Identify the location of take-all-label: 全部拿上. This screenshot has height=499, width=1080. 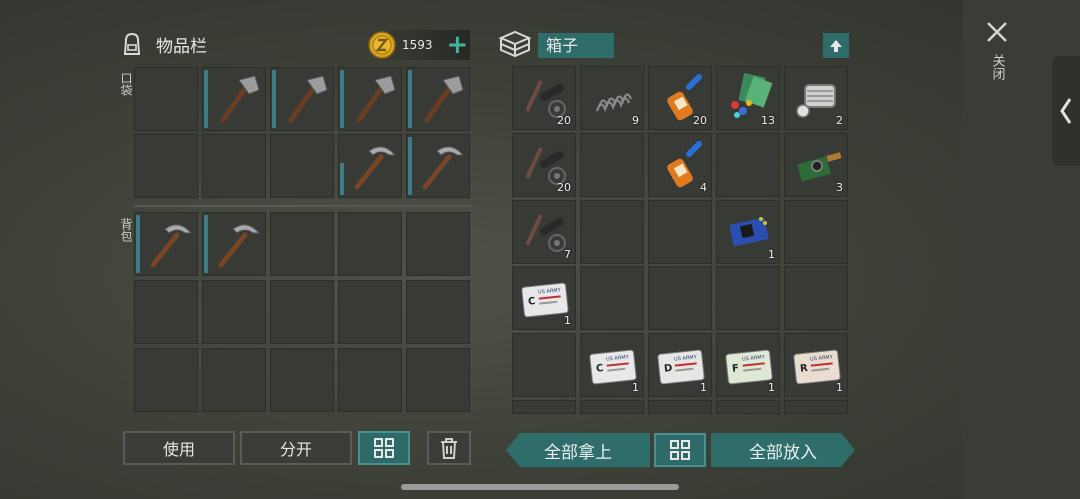
(578, 452).